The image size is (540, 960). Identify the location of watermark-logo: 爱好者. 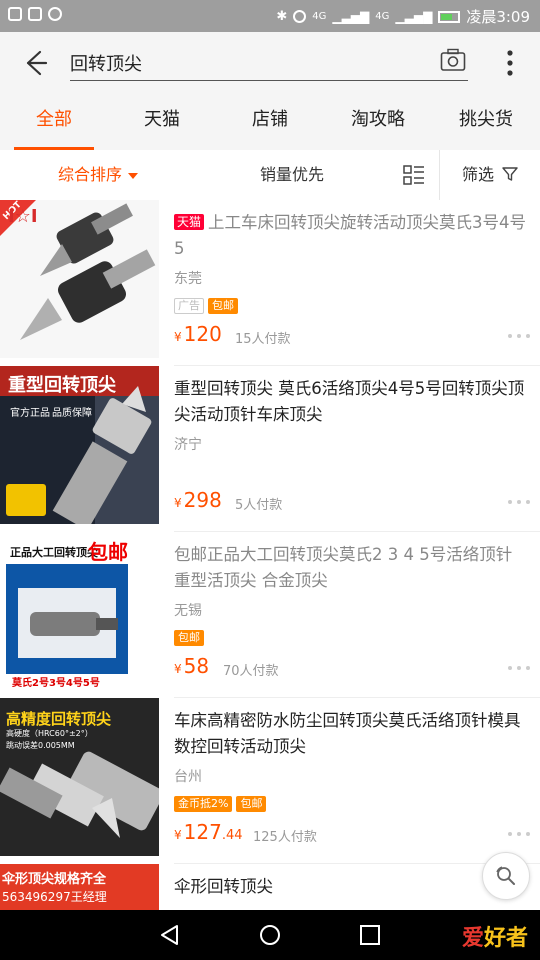
(495, 936).